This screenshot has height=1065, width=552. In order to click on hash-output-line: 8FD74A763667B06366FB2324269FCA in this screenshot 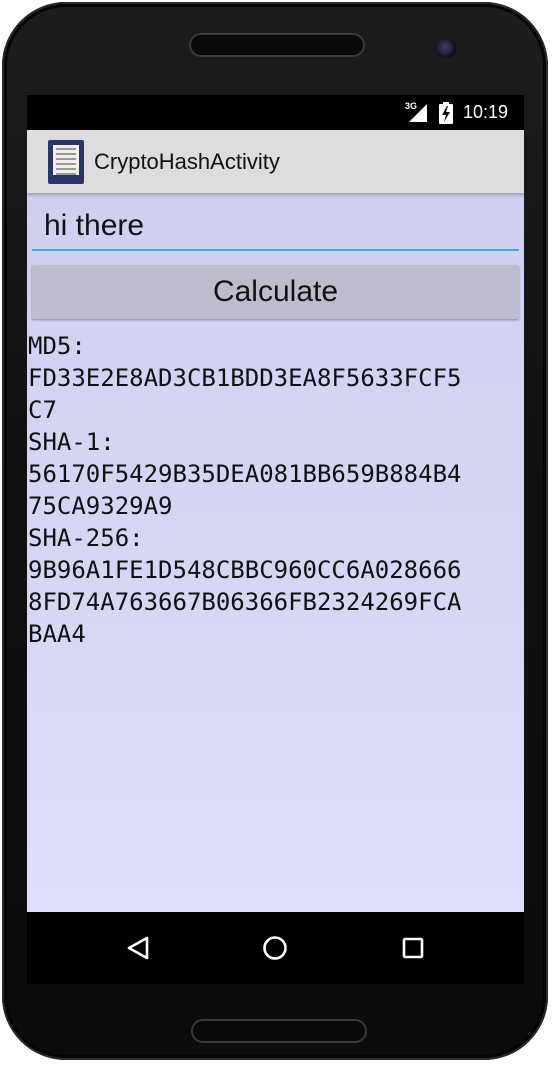, I will do `click(245, 602)`.